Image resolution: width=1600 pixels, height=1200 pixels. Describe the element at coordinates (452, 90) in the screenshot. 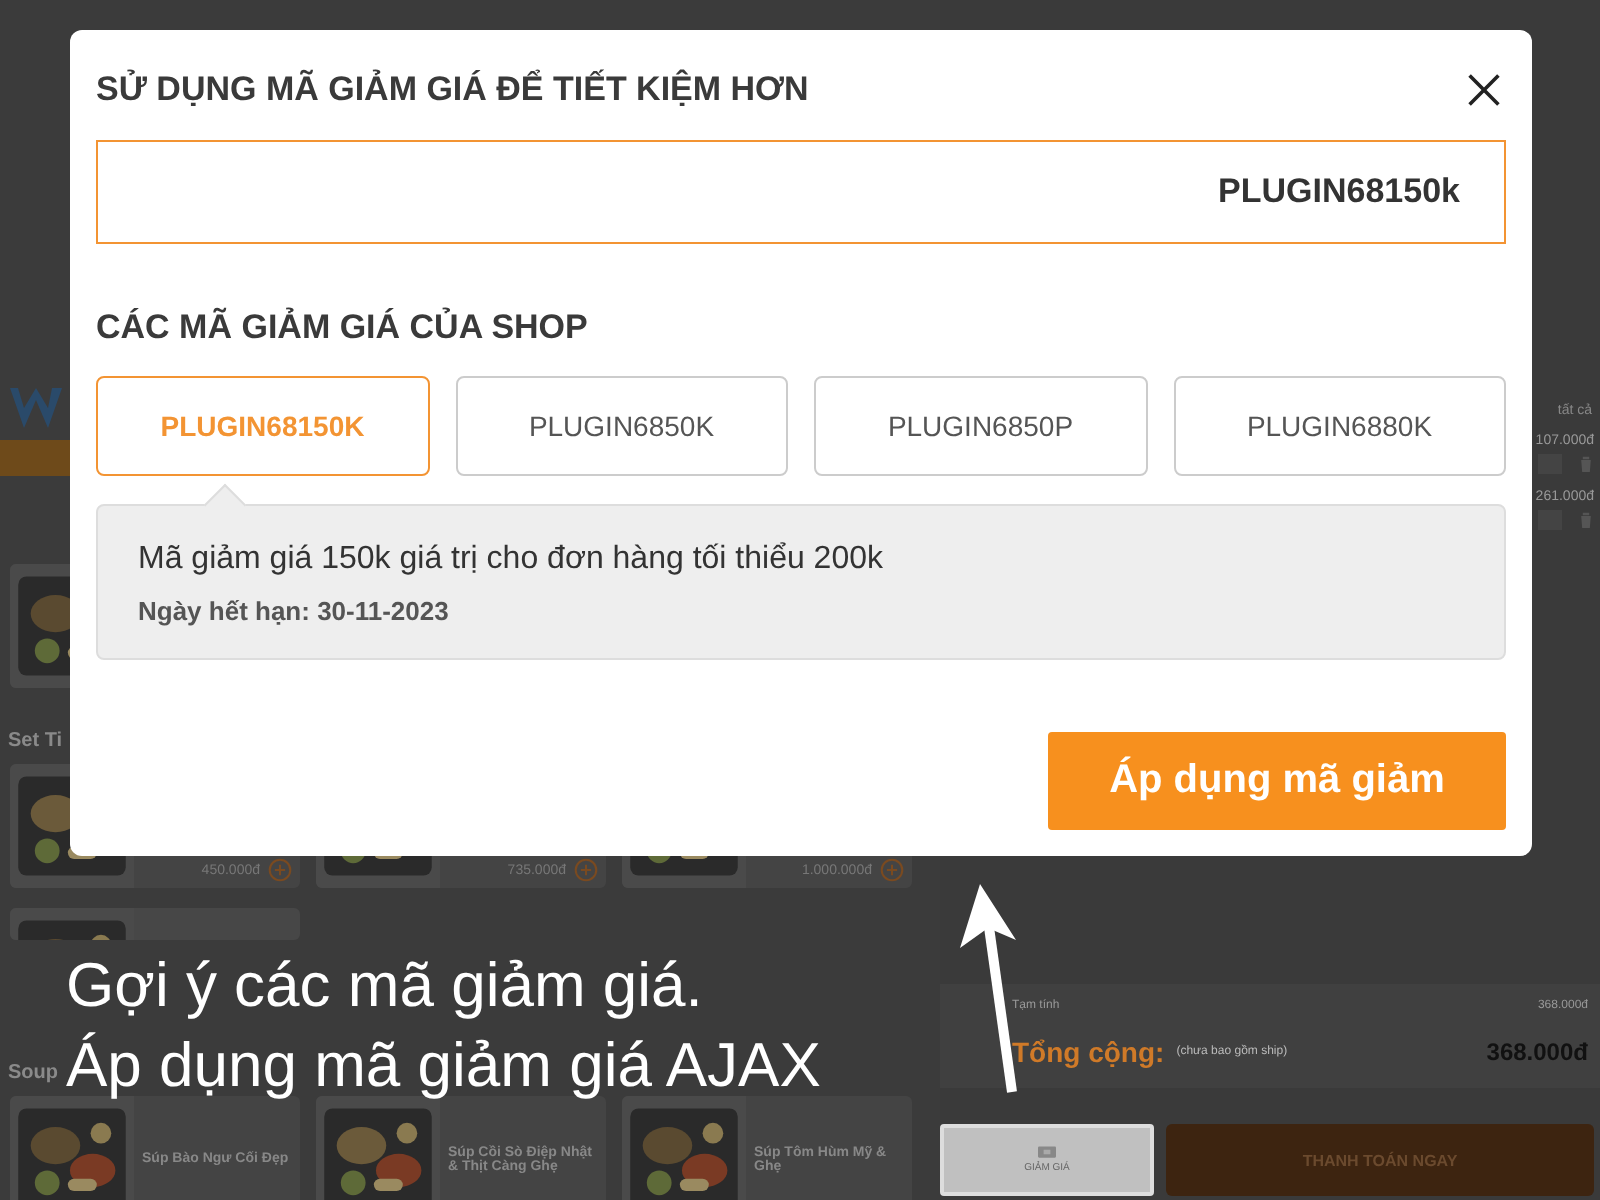

I see `dialog-title: SỬ DỤNG MÃ GIẢM GIÁ ĐỂ TIẾT KIỆM HƠN` at that location.